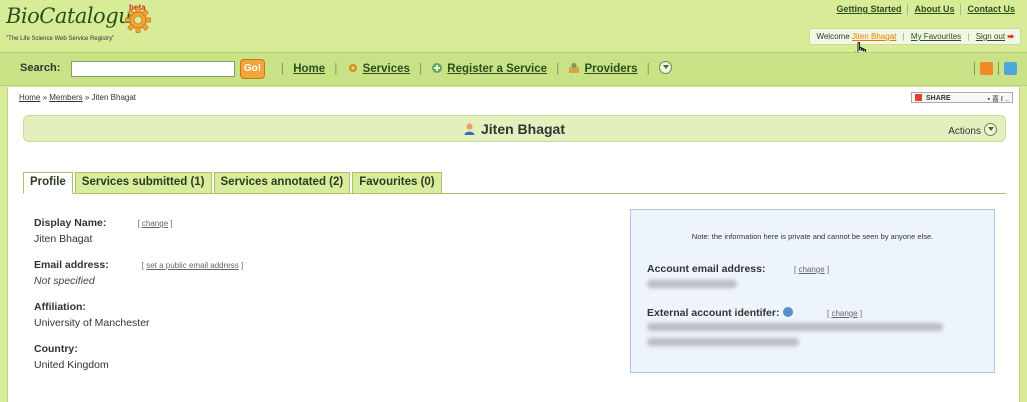 This screenshot has height=402, width=1027. I want to click on sign-out-arrow-icon: ➡, so click(1010, 36).